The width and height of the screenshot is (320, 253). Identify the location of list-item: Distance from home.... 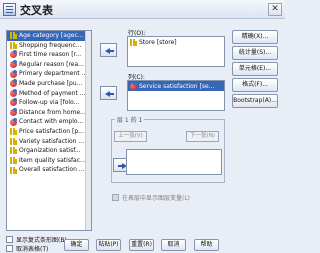
(49, 113).